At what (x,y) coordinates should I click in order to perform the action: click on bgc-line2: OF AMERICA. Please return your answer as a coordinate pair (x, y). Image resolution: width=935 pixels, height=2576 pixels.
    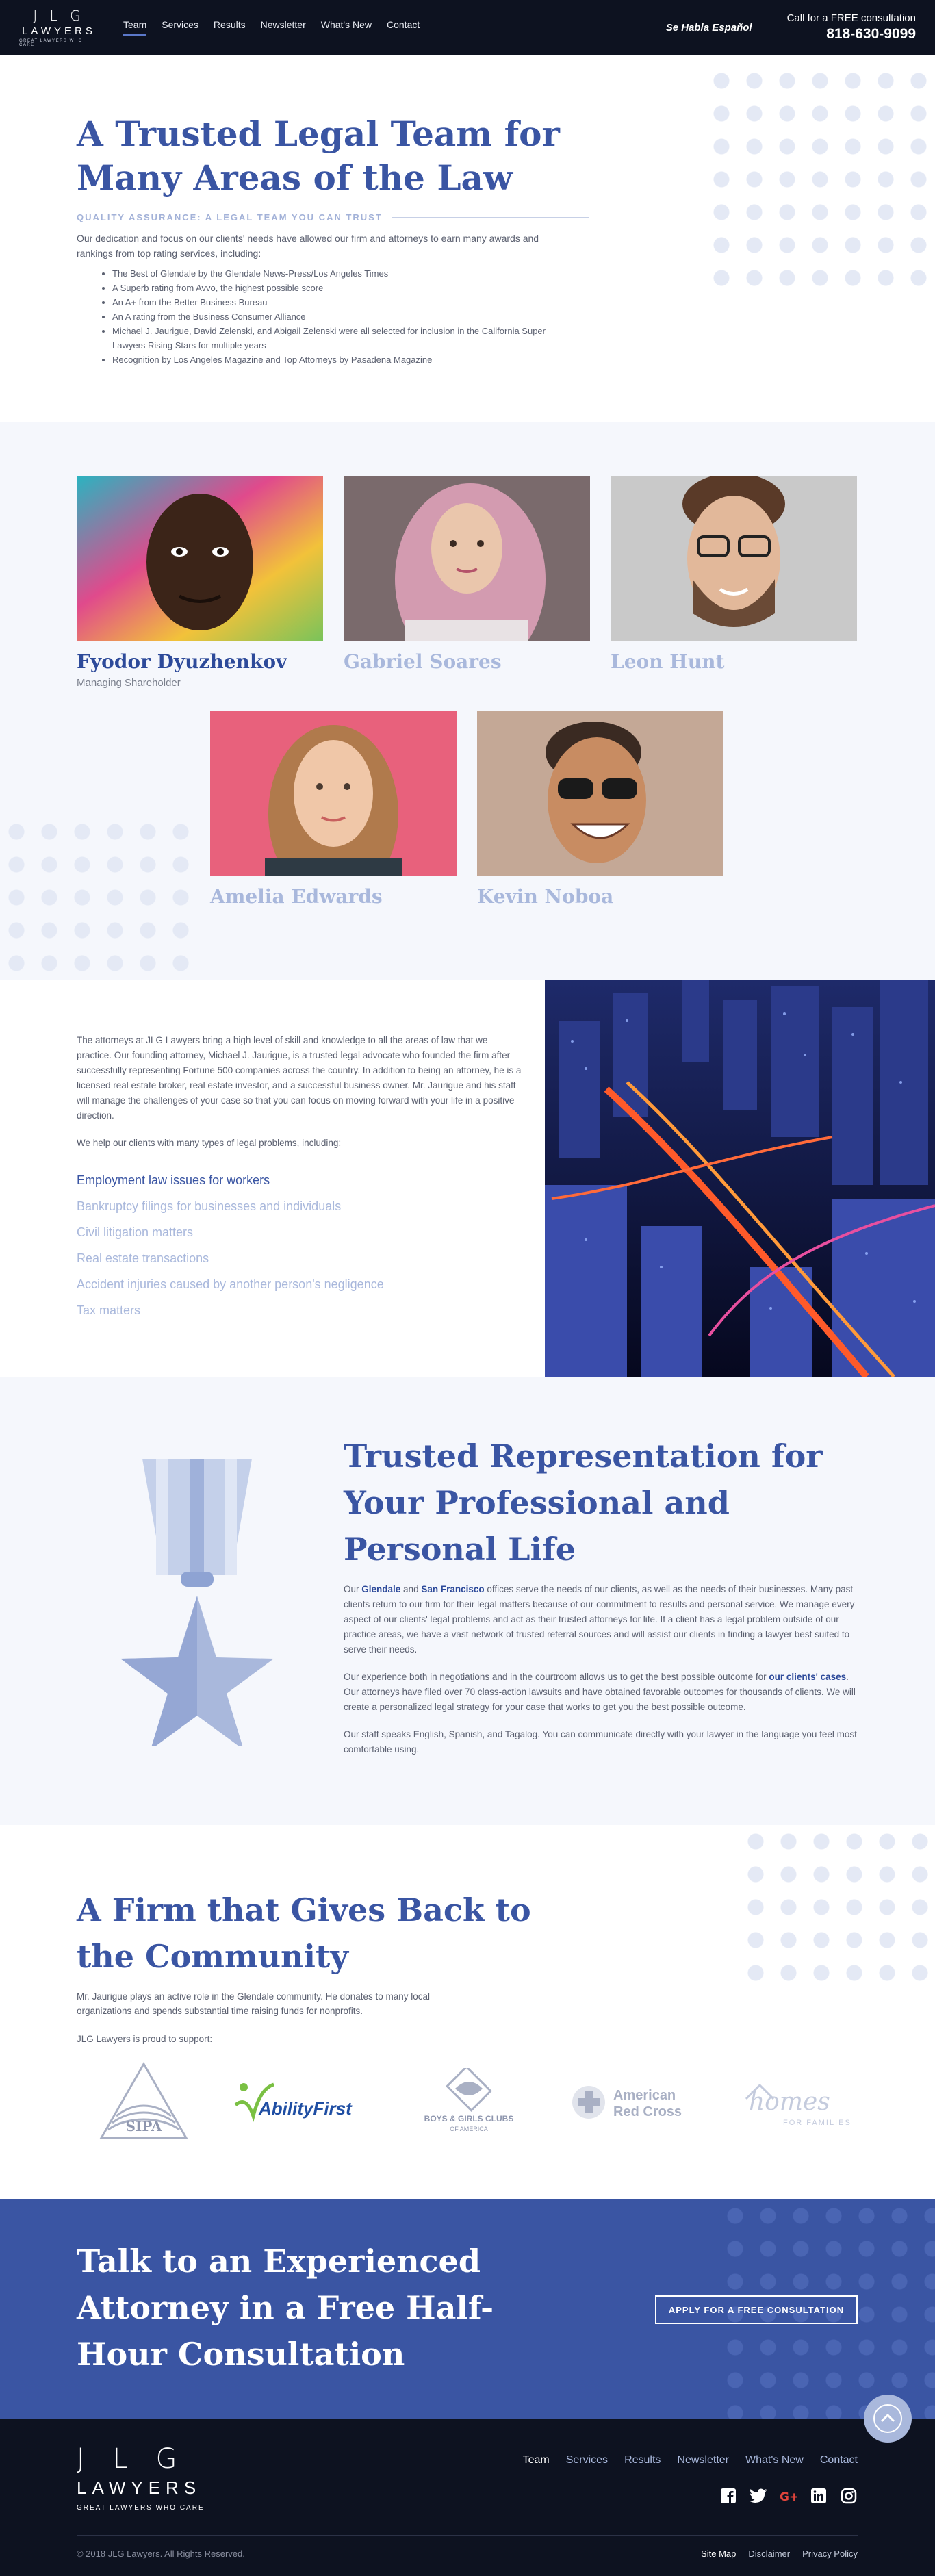
    Looking at the image, I should click on (469, 2129).